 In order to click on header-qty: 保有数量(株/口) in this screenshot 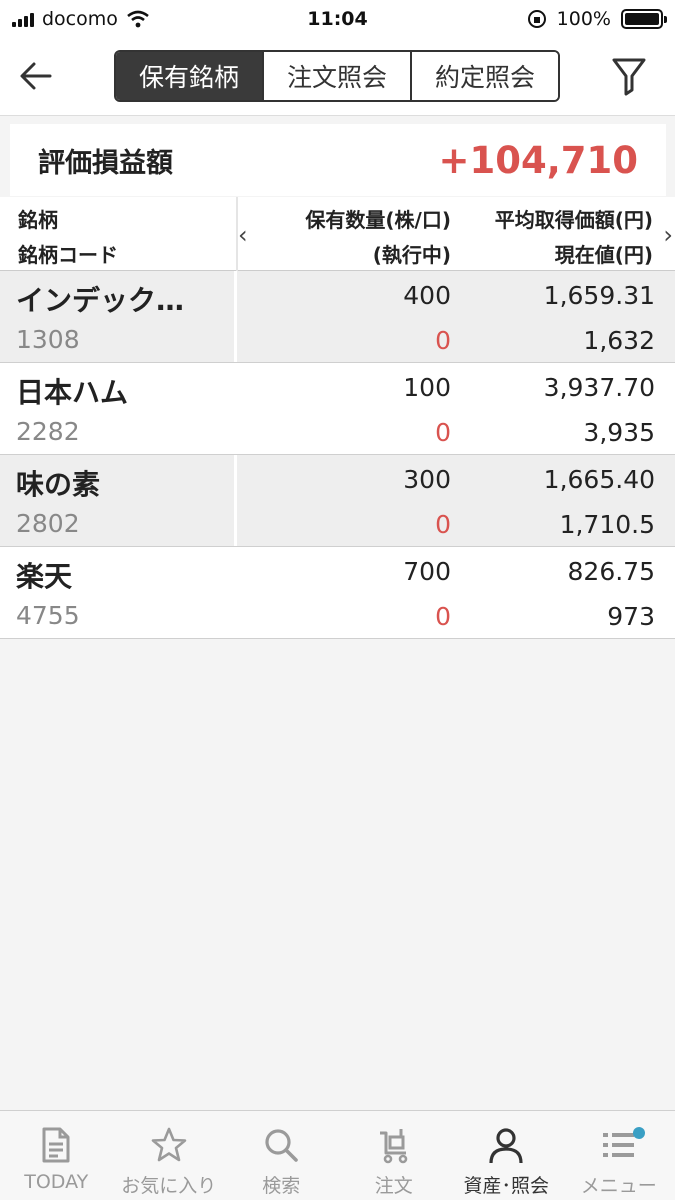, I will do `click(378, 220)`.